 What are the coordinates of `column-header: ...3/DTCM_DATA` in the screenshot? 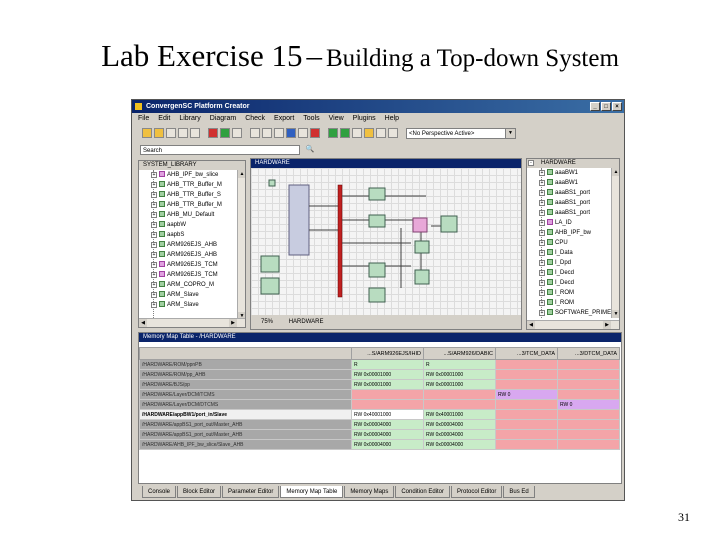 It's located at (588, 353).